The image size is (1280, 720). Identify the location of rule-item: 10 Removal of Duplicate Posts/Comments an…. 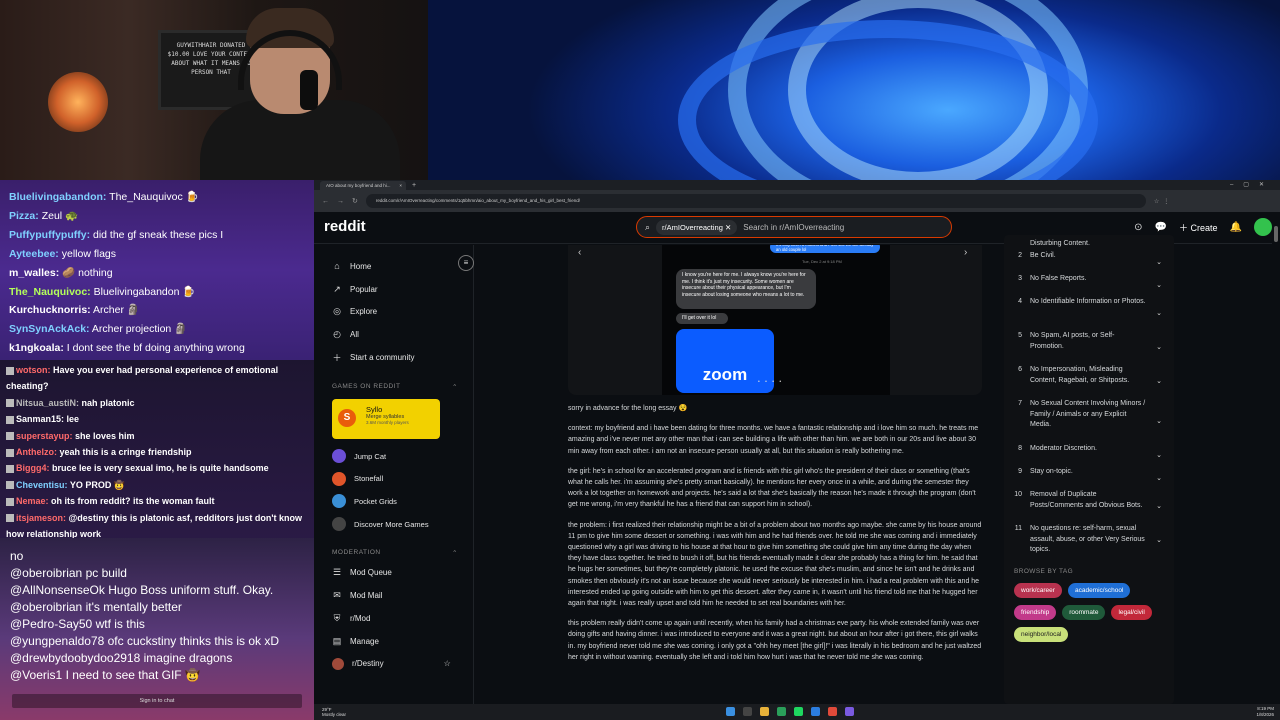
(1089, 507).